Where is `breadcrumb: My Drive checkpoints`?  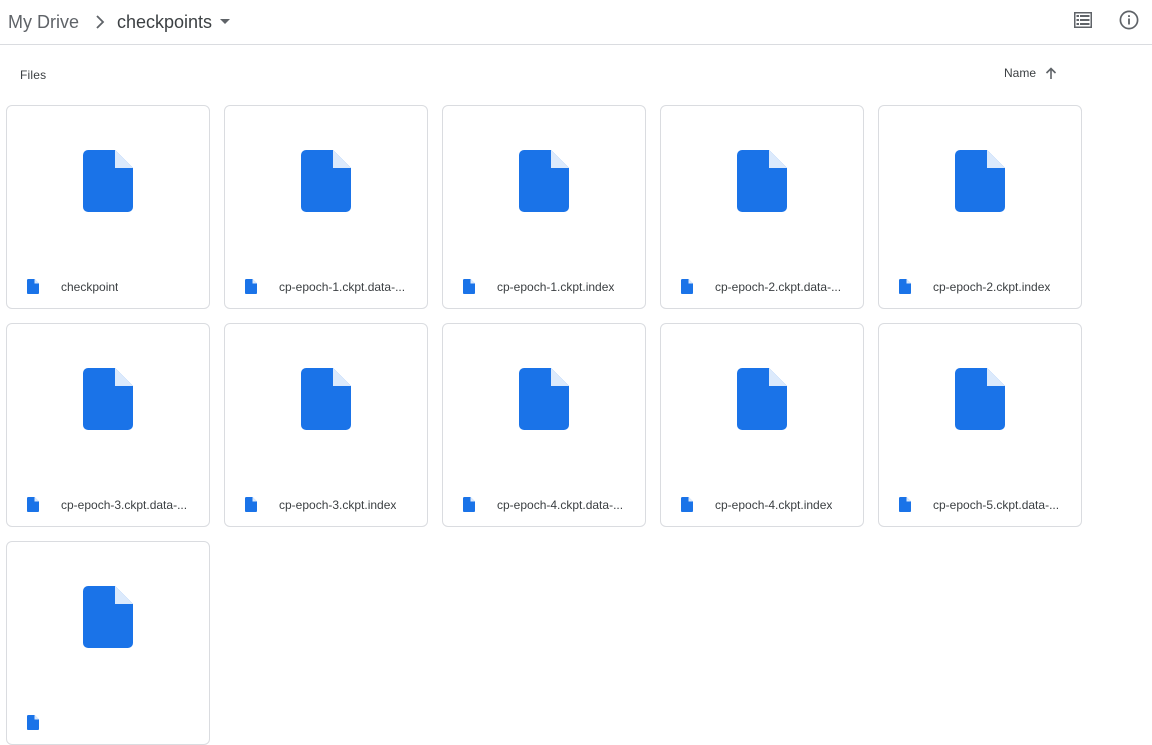
breadcrumb: My Drive checkpoints is located at coordinates (119, 22).